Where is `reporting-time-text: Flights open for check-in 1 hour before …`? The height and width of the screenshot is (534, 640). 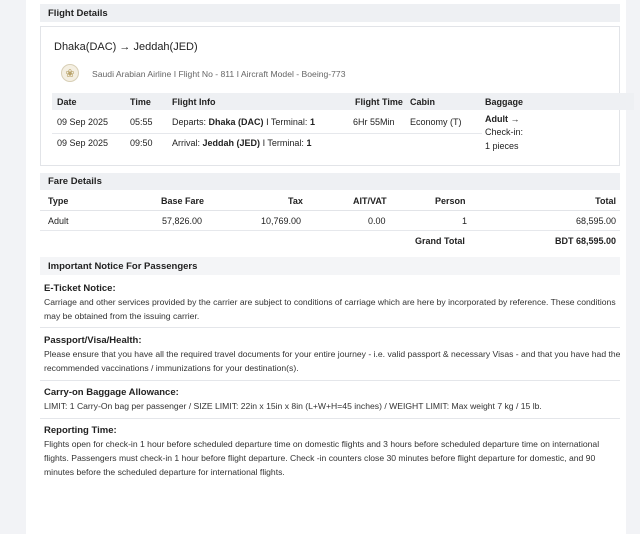
reporting-time-text: Flights open for check-in 1 hour before … is located at coordinates (322, 458).